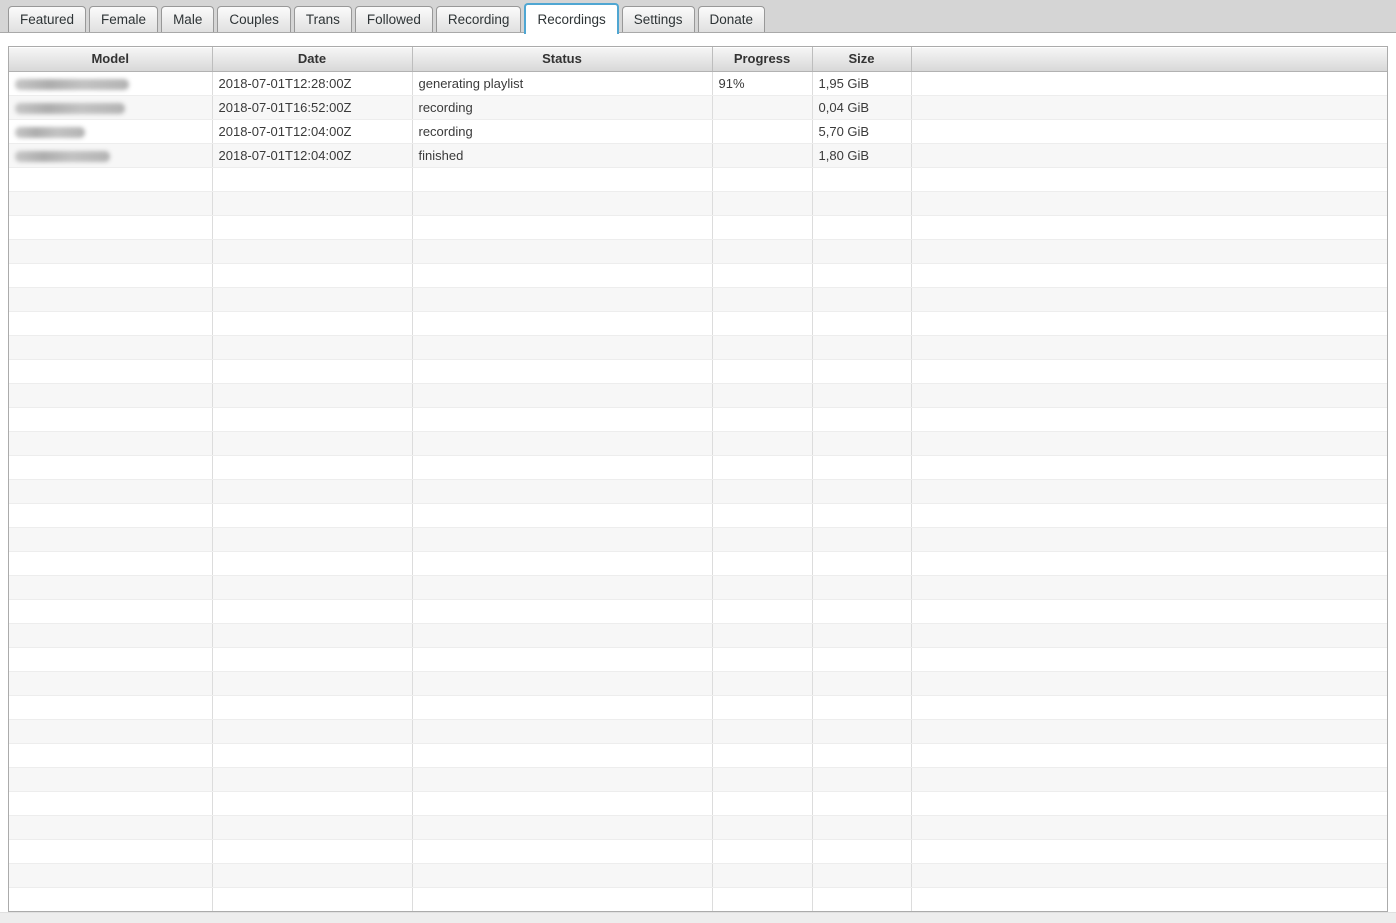 The width and height of the screenshot is (1396, 923). Describe the element at coordinates (47, 19) in the screenshot. I see `tab-featured: Featured` at that location.